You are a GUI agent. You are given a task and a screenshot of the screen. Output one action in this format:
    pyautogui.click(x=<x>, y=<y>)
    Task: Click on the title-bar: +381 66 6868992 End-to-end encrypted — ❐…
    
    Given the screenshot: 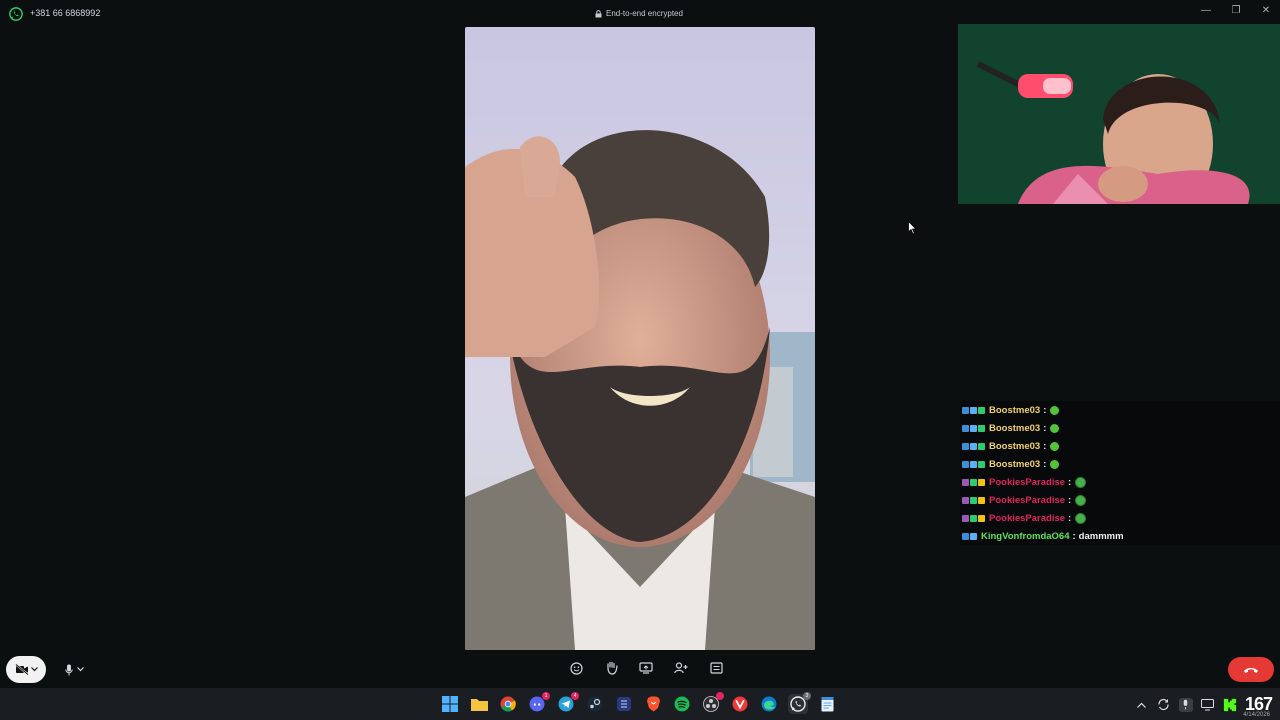 What is the action you would take?
    pyautogui.click(x=640, y=13)
    